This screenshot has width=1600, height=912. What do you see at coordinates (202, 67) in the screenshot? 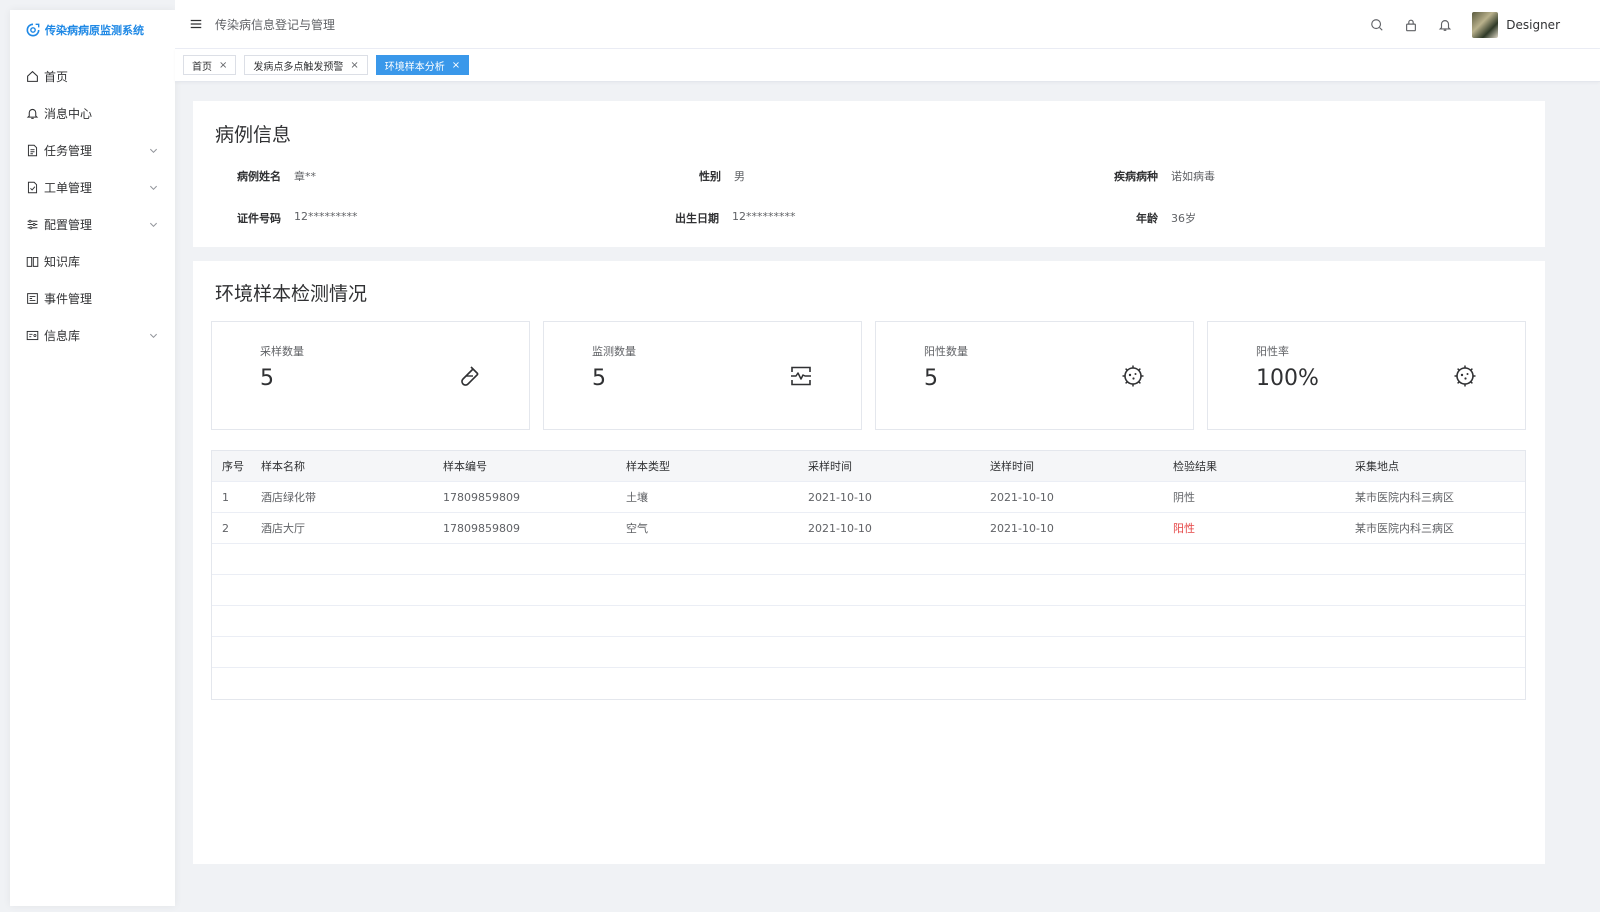
I see `tab-label: 首页` at bounding box center [202, 67].